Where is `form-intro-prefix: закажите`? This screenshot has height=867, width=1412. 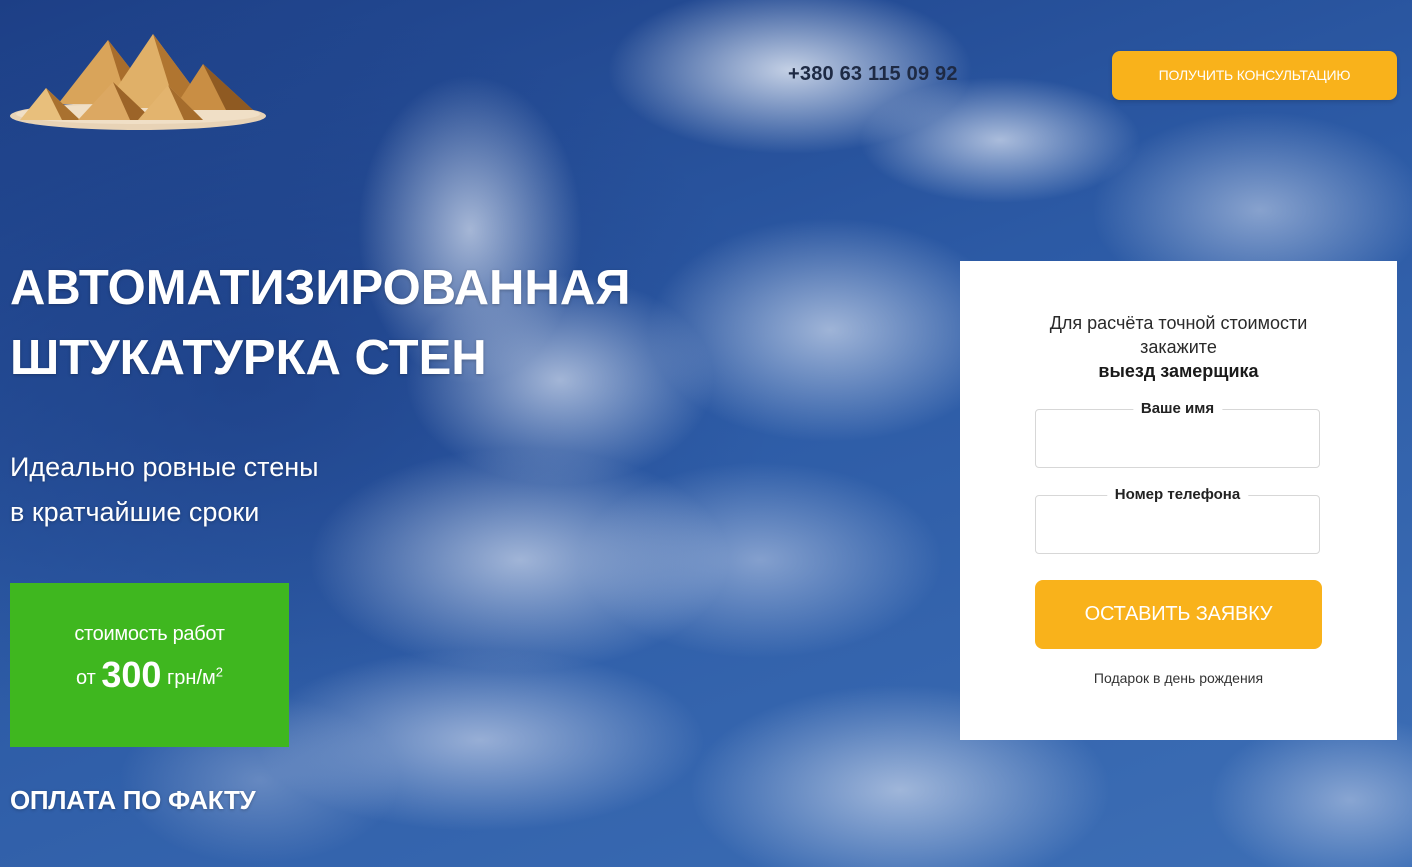
form-intro-prefix: закажите is located at coordinates (1178, 347).